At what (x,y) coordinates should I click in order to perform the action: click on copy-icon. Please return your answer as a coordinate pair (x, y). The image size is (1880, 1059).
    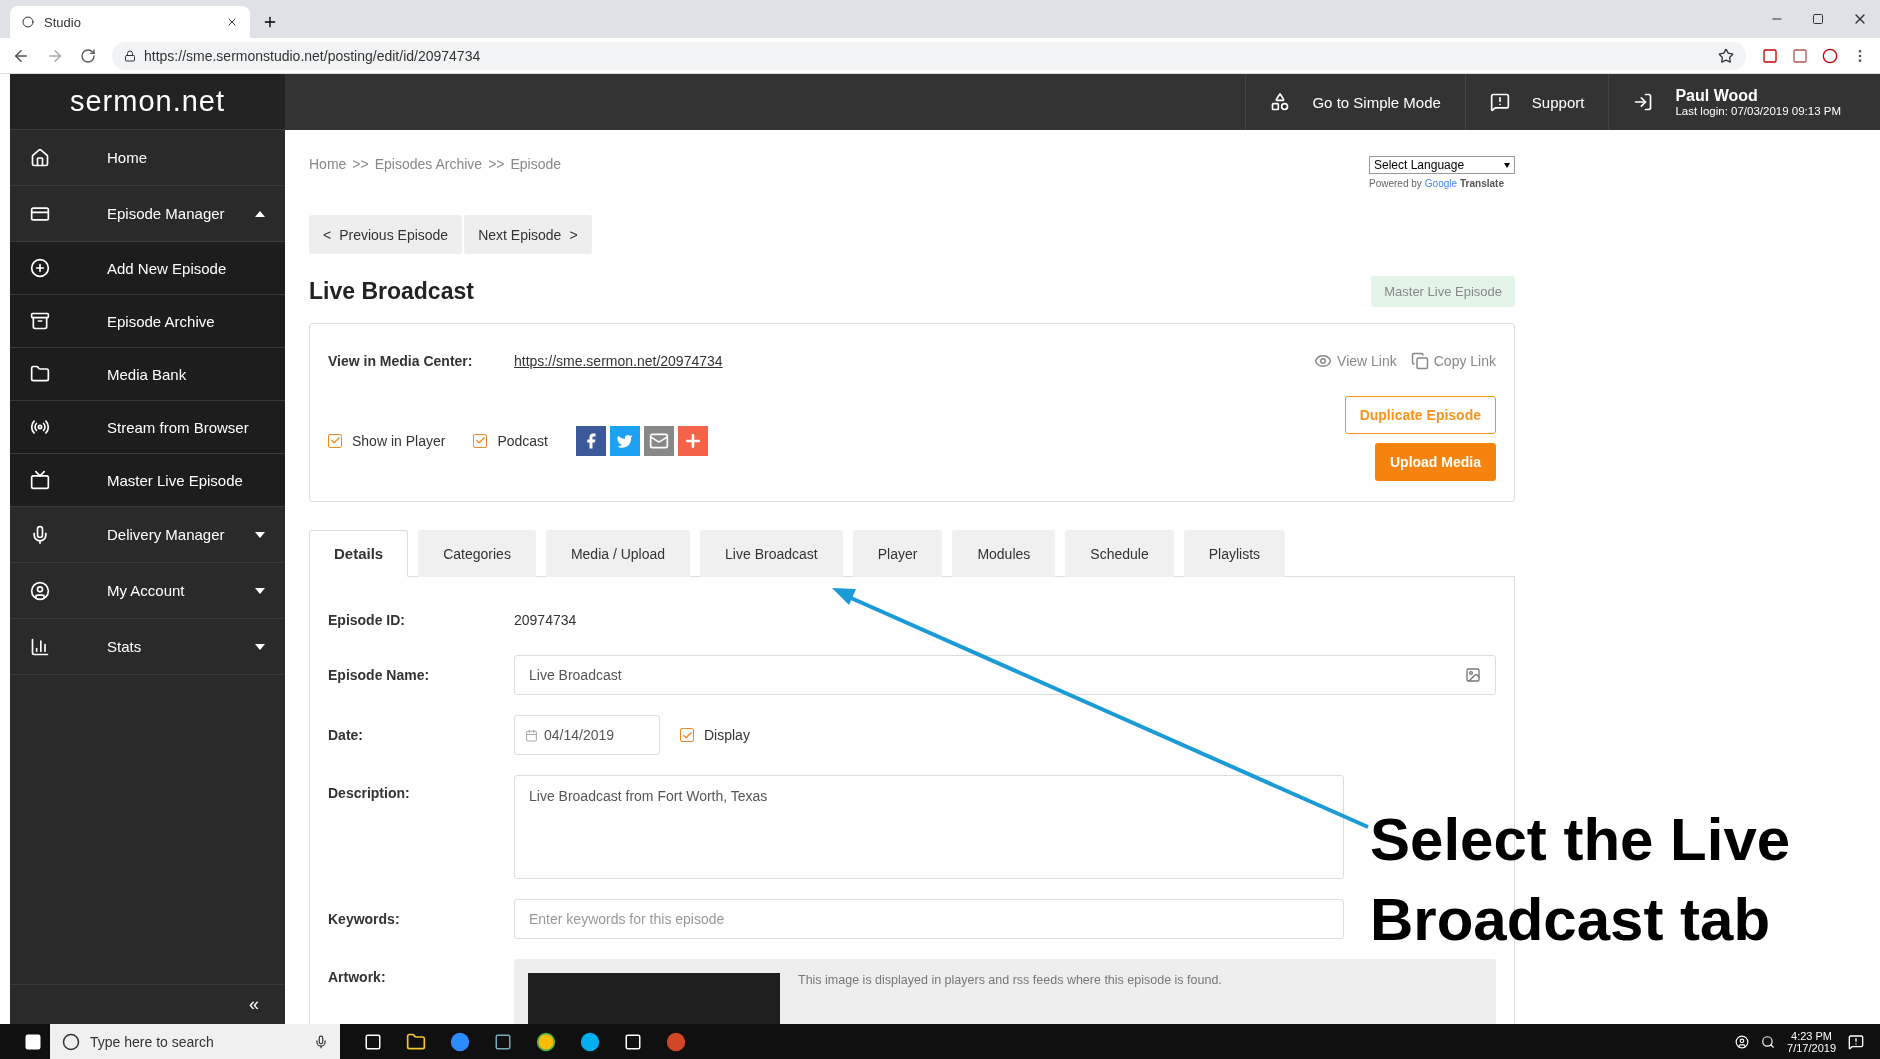
    Looking at the image, I should click on (1419, 361).